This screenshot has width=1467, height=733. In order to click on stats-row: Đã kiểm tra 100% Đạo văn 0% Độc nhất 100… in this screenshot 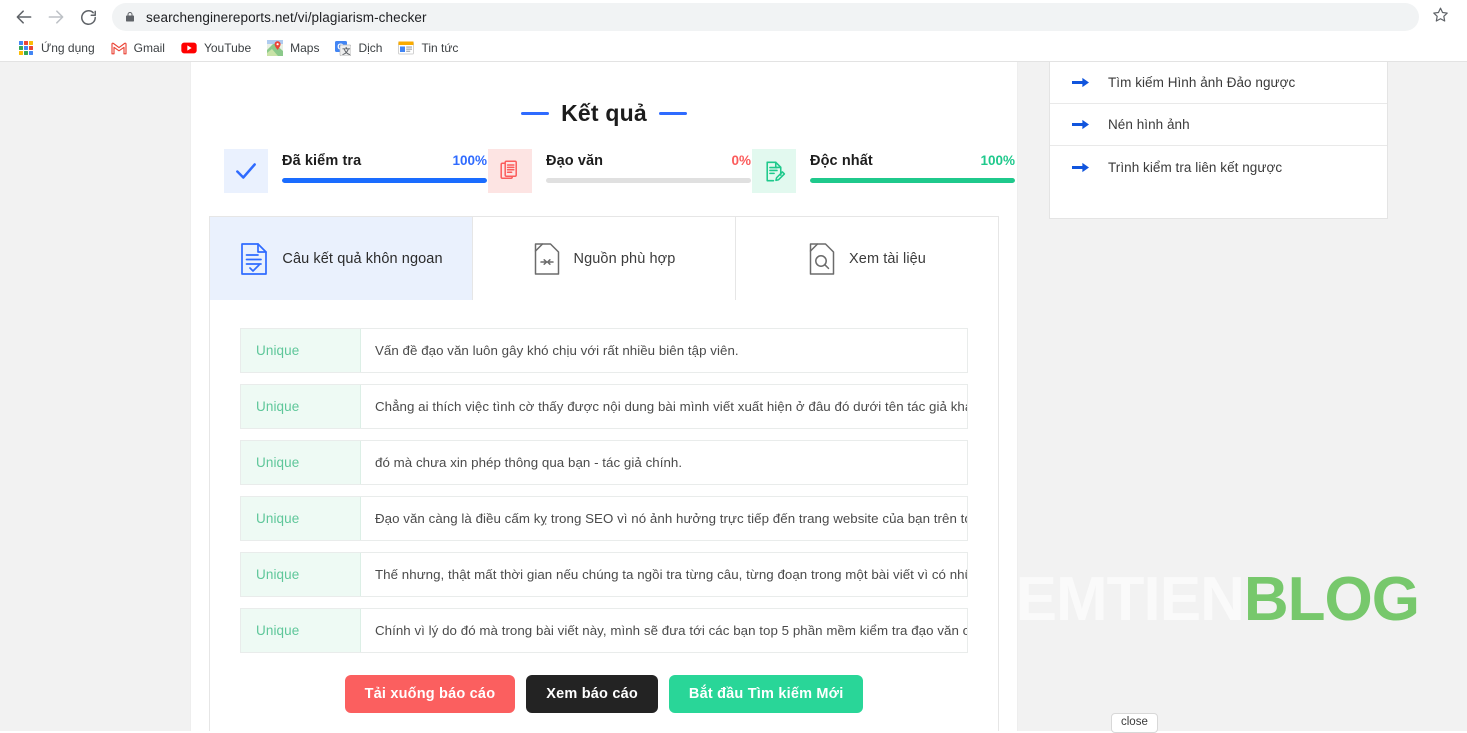, I will do `click(604, 171)`.